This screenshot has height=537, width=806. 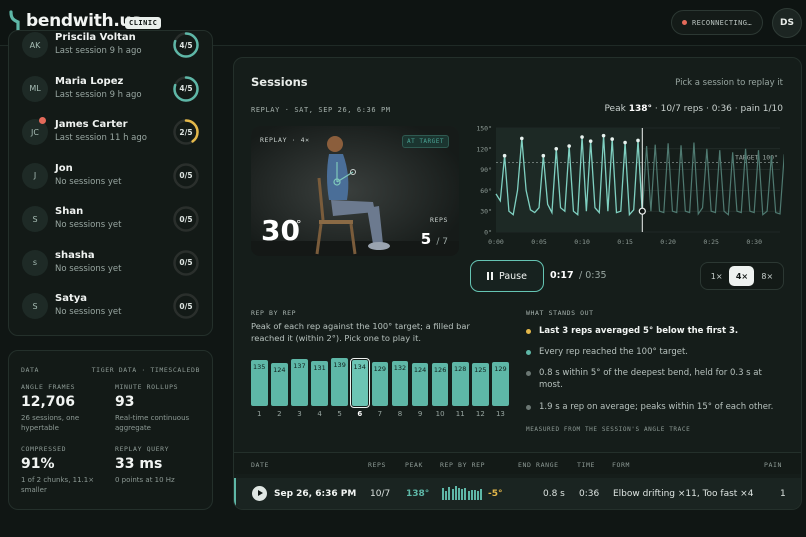 I want to click on patient-avatar: ML, so click(x=35, y=88).